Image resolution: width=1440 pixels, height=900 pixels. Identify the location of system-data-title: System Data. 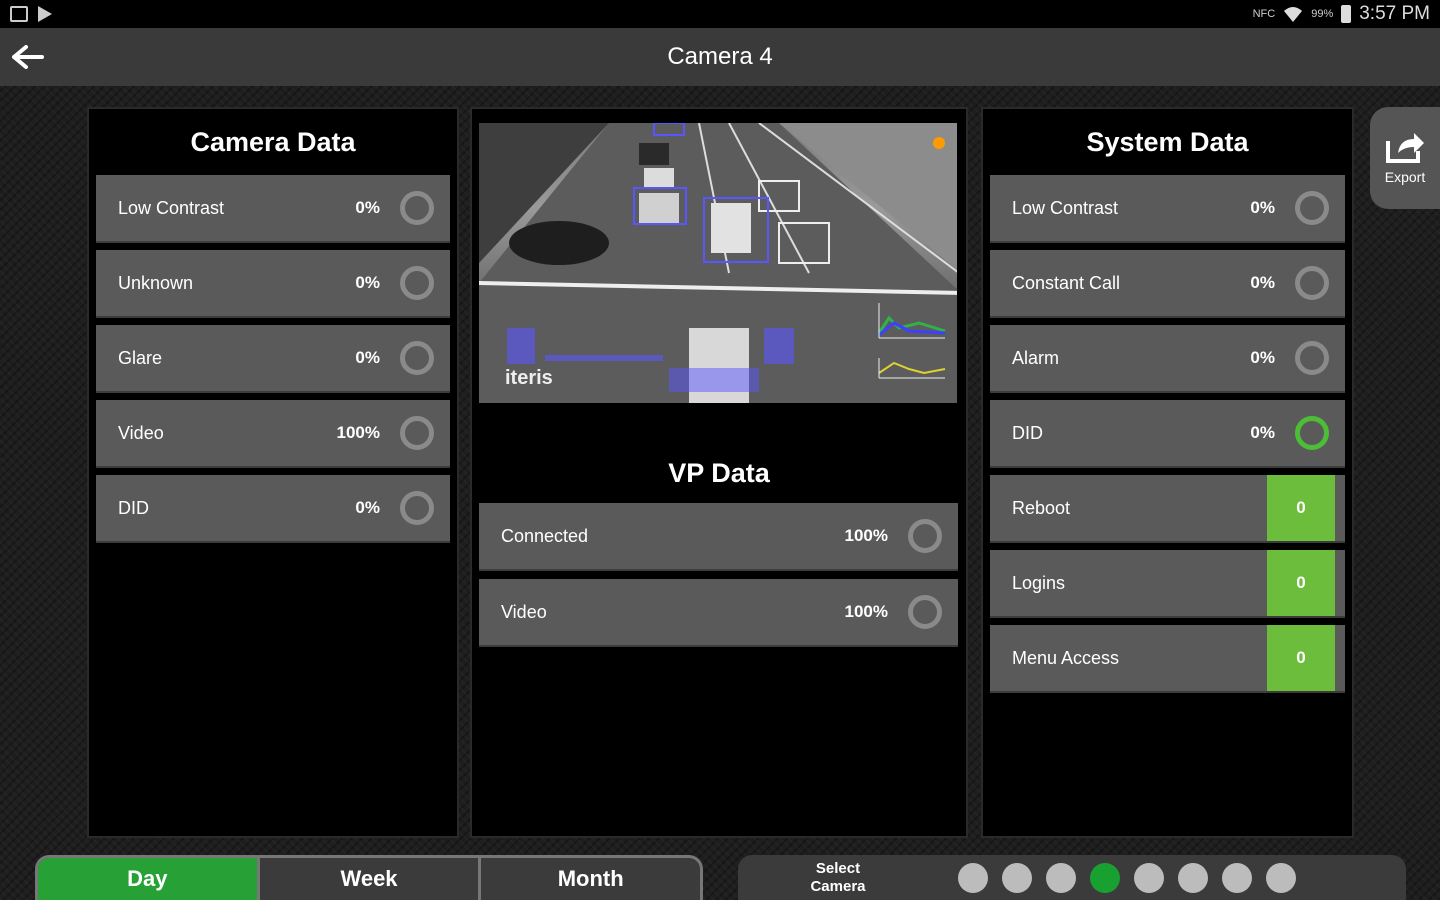
(1167, 141).